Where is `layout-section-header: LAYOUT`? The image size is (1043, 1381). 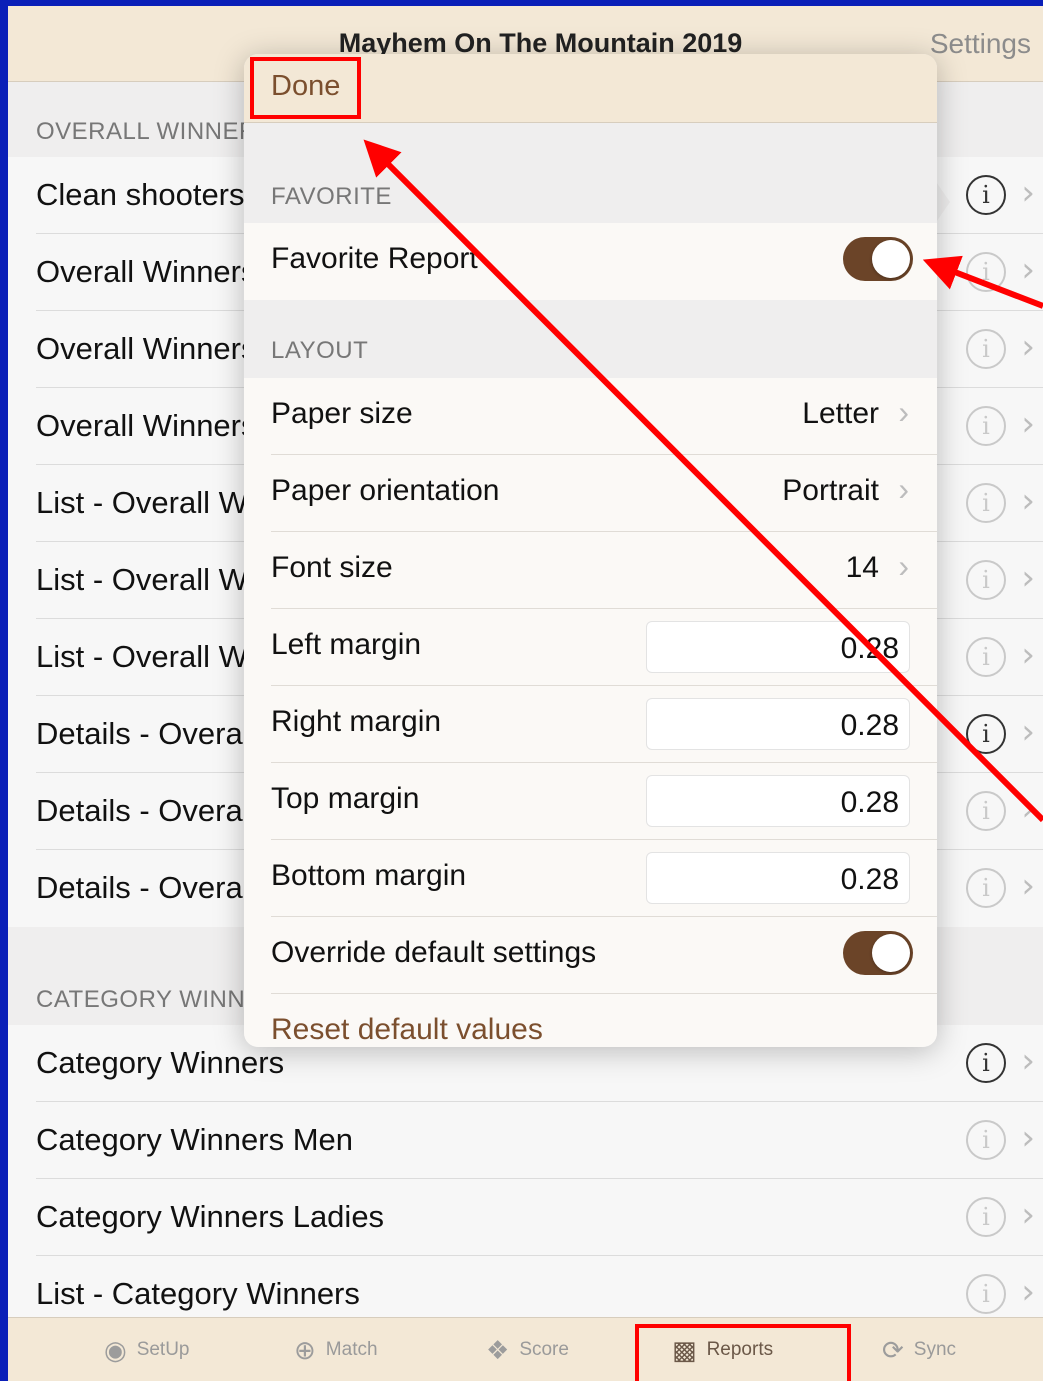 layout-section-header: LAYOUT is located at coordinates (320, 350).